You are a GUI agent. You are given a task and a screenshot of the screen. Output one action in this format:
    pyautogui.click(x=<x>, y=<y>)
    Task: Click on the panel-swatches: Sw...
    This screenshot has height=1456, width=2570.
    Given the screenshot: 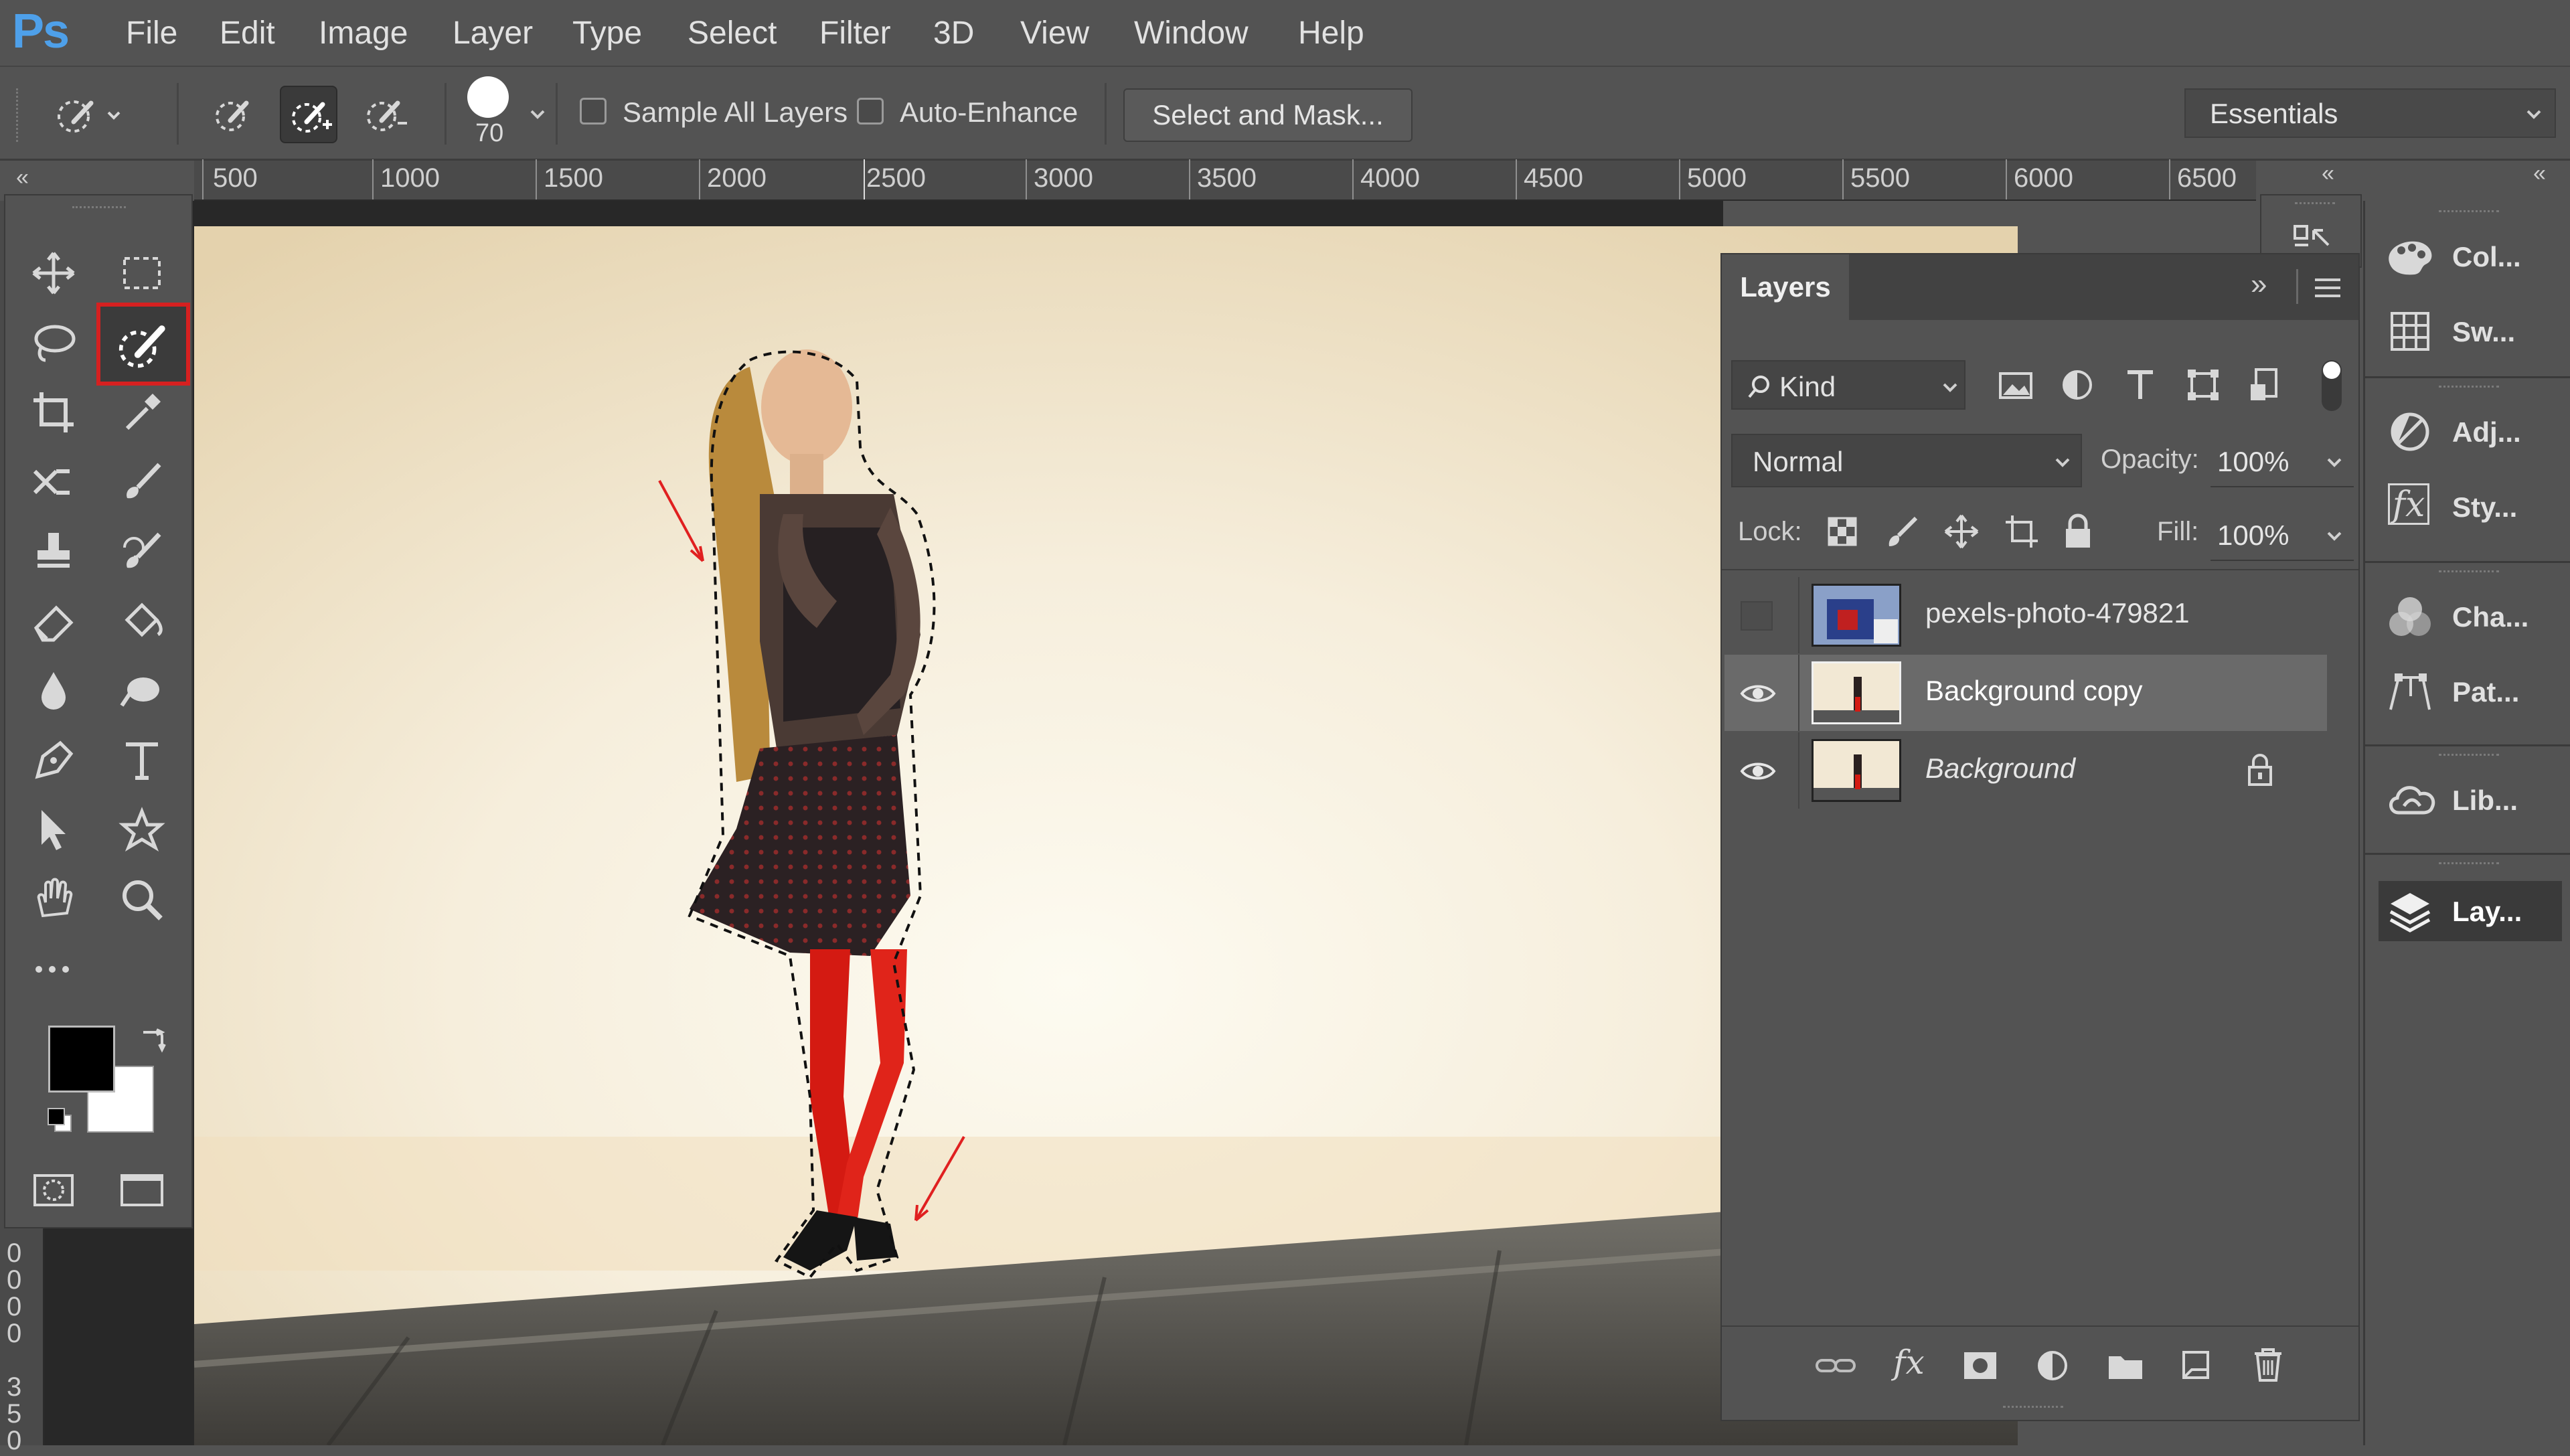 What is the action you would take?
    pyautogui.click(x=2475, y=331)
    